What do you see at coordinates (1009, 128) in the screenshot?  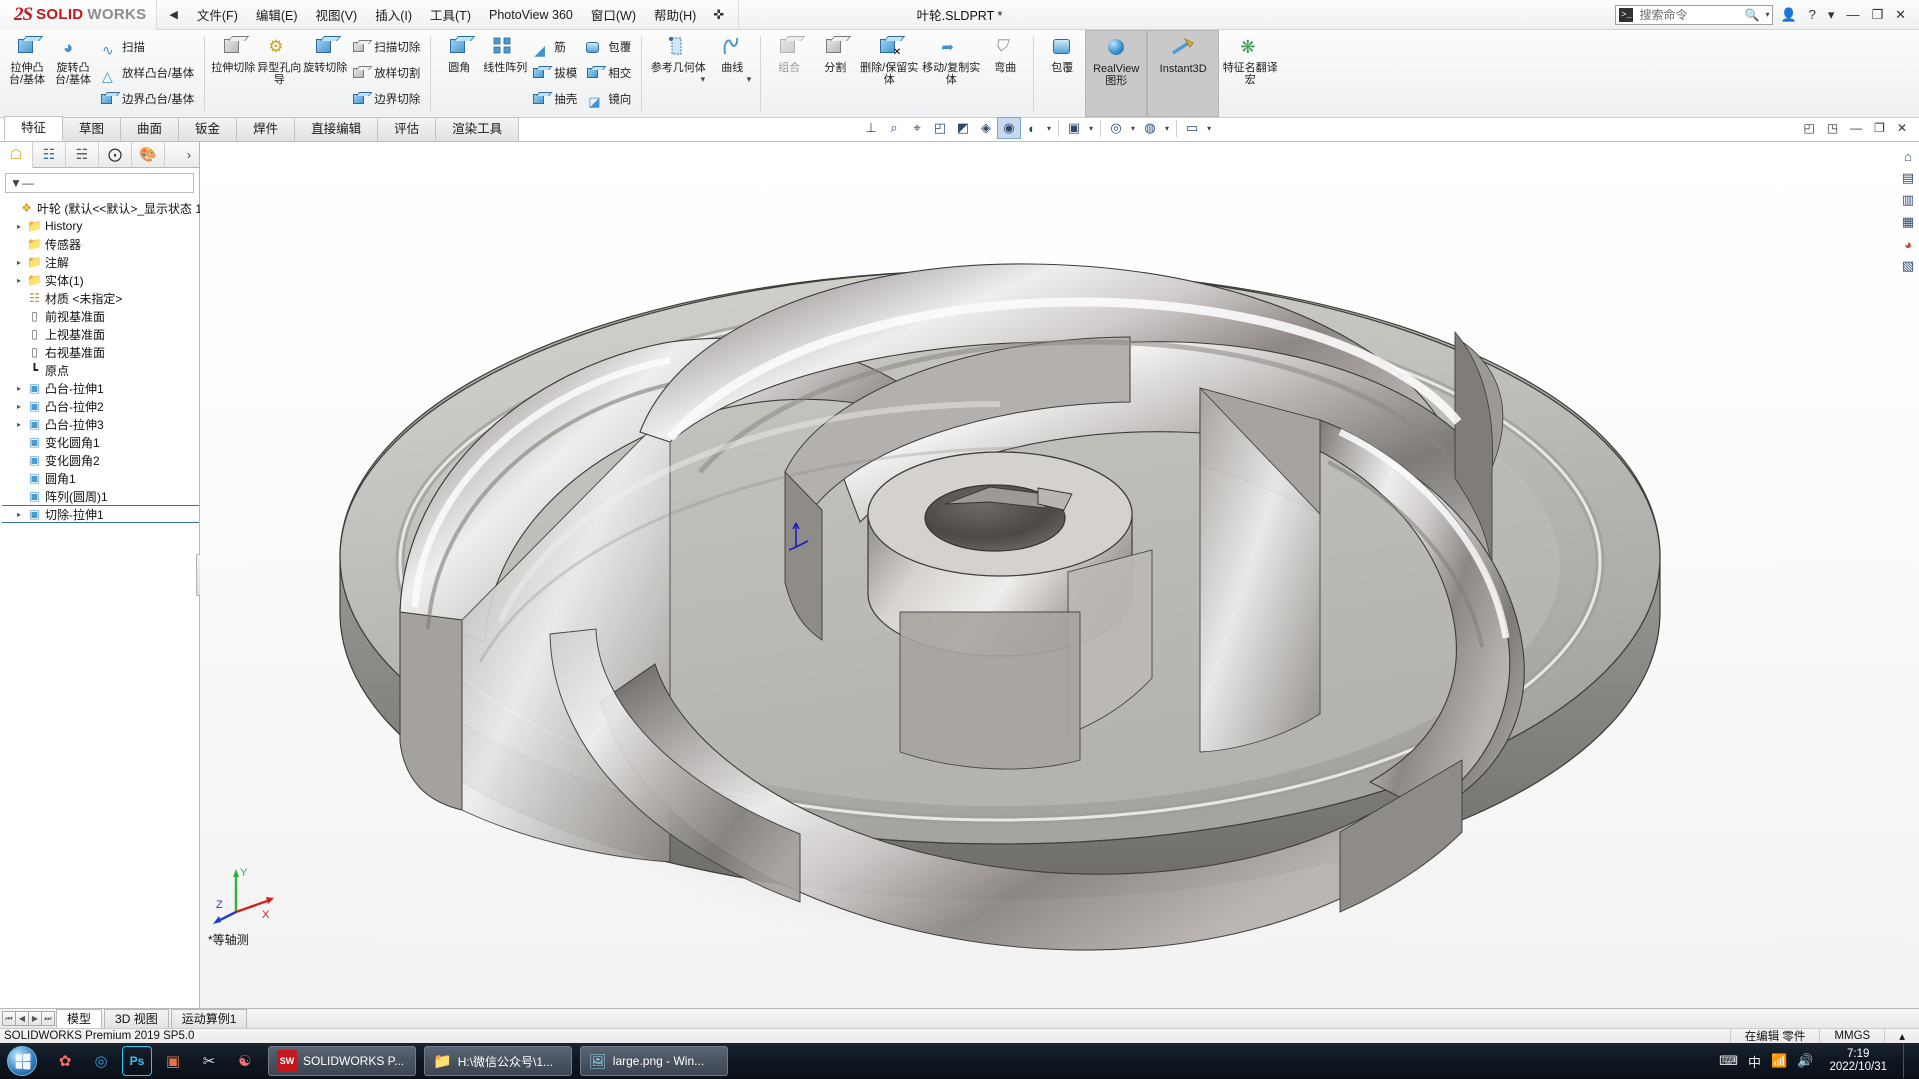 I see `hide-show-items-button: ◉` at bounding box center [1009, 128].